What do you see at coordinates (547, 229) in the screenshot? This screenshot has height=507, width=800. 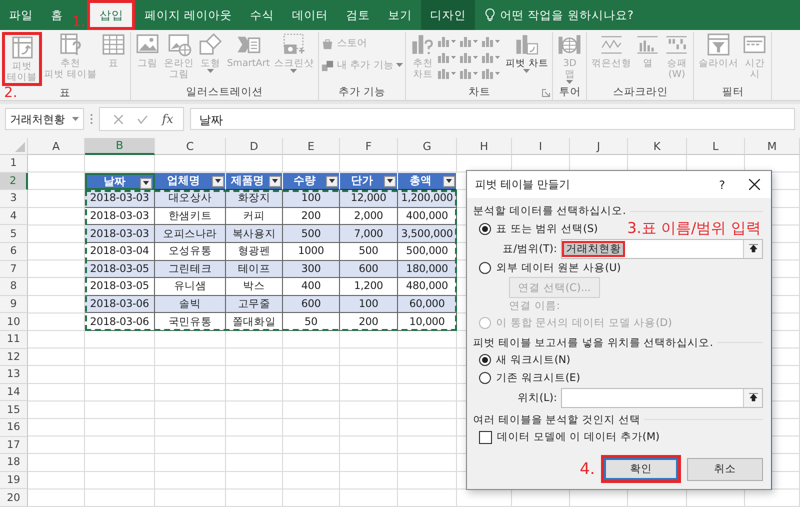 I see `radio-label: 표 또는 범위 선택(S)` at bounding box center [547, 229].